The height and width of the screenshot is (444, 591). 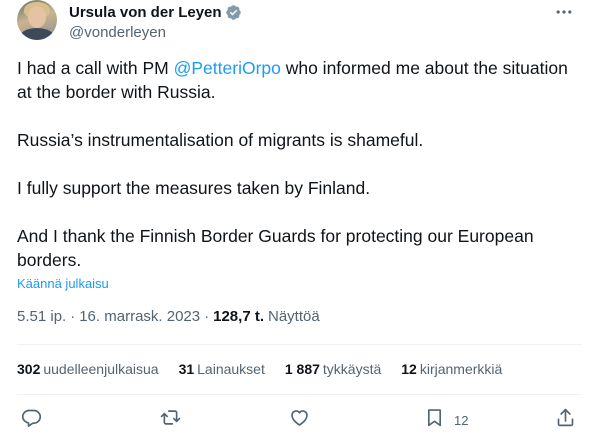 I want to click on tweet-text-segment: I had a call with PM, so click(x=95, y=68).